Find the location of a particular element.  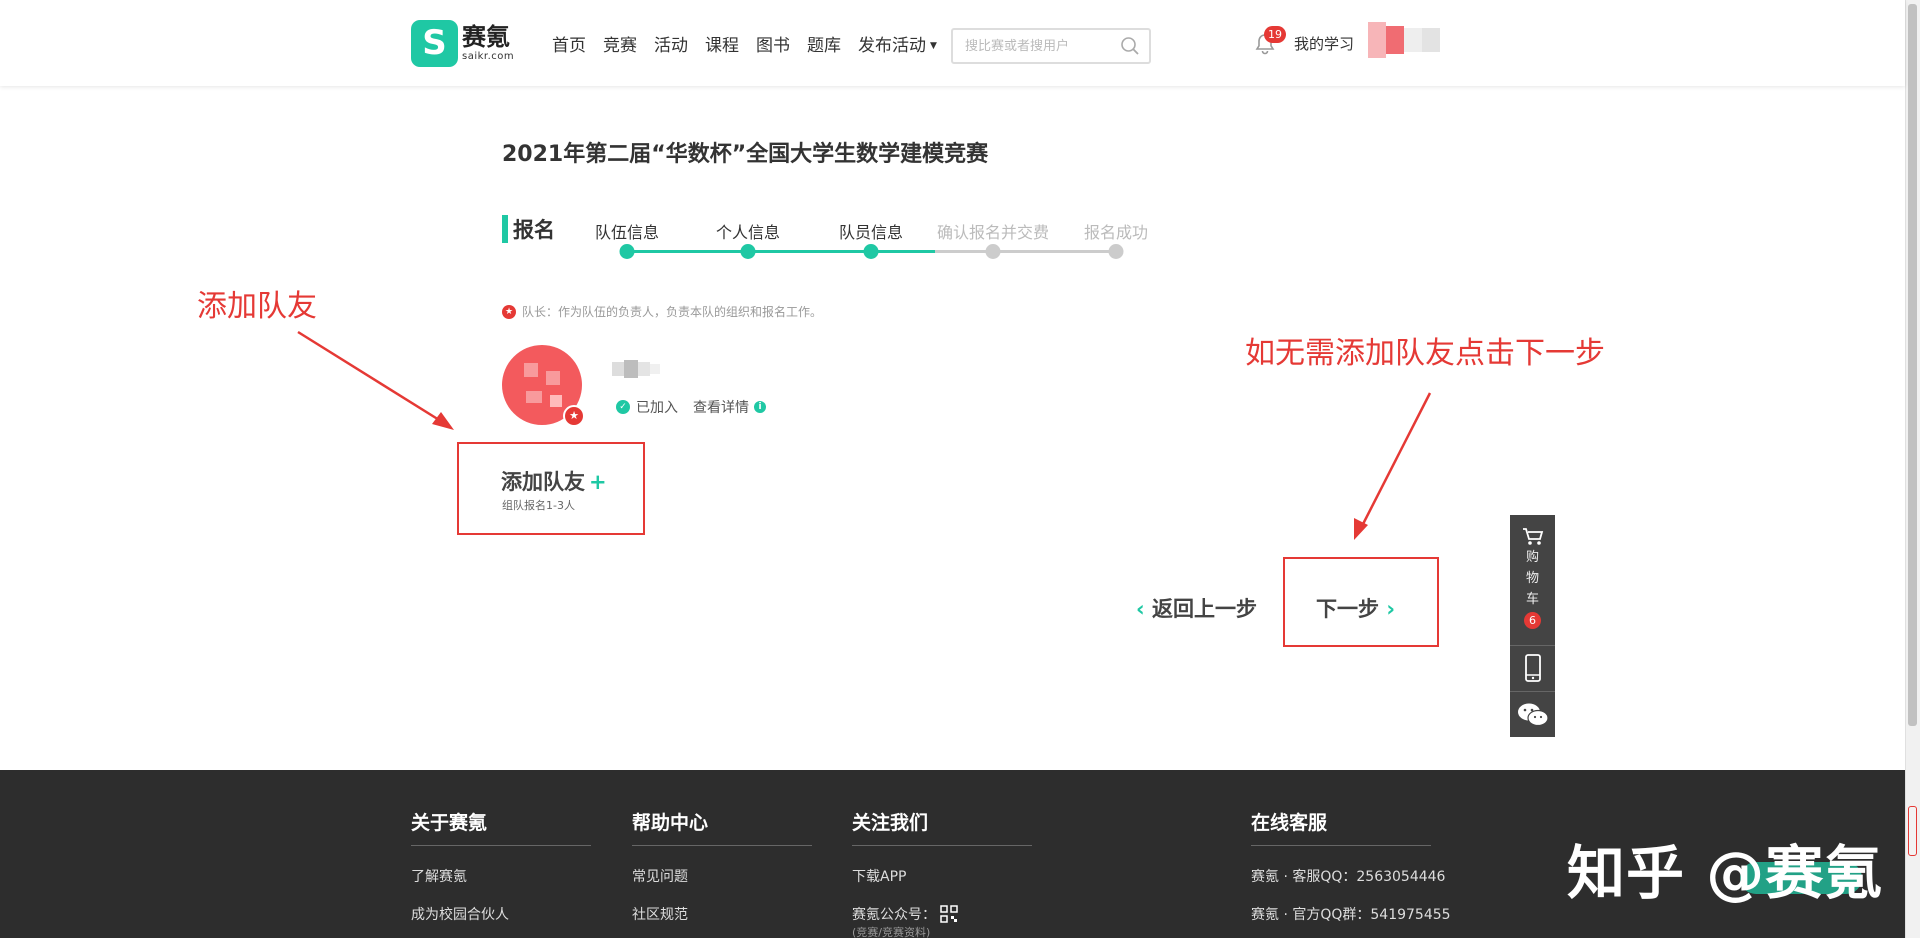

scrollbar-marker is located at coordinates (1912, 831).